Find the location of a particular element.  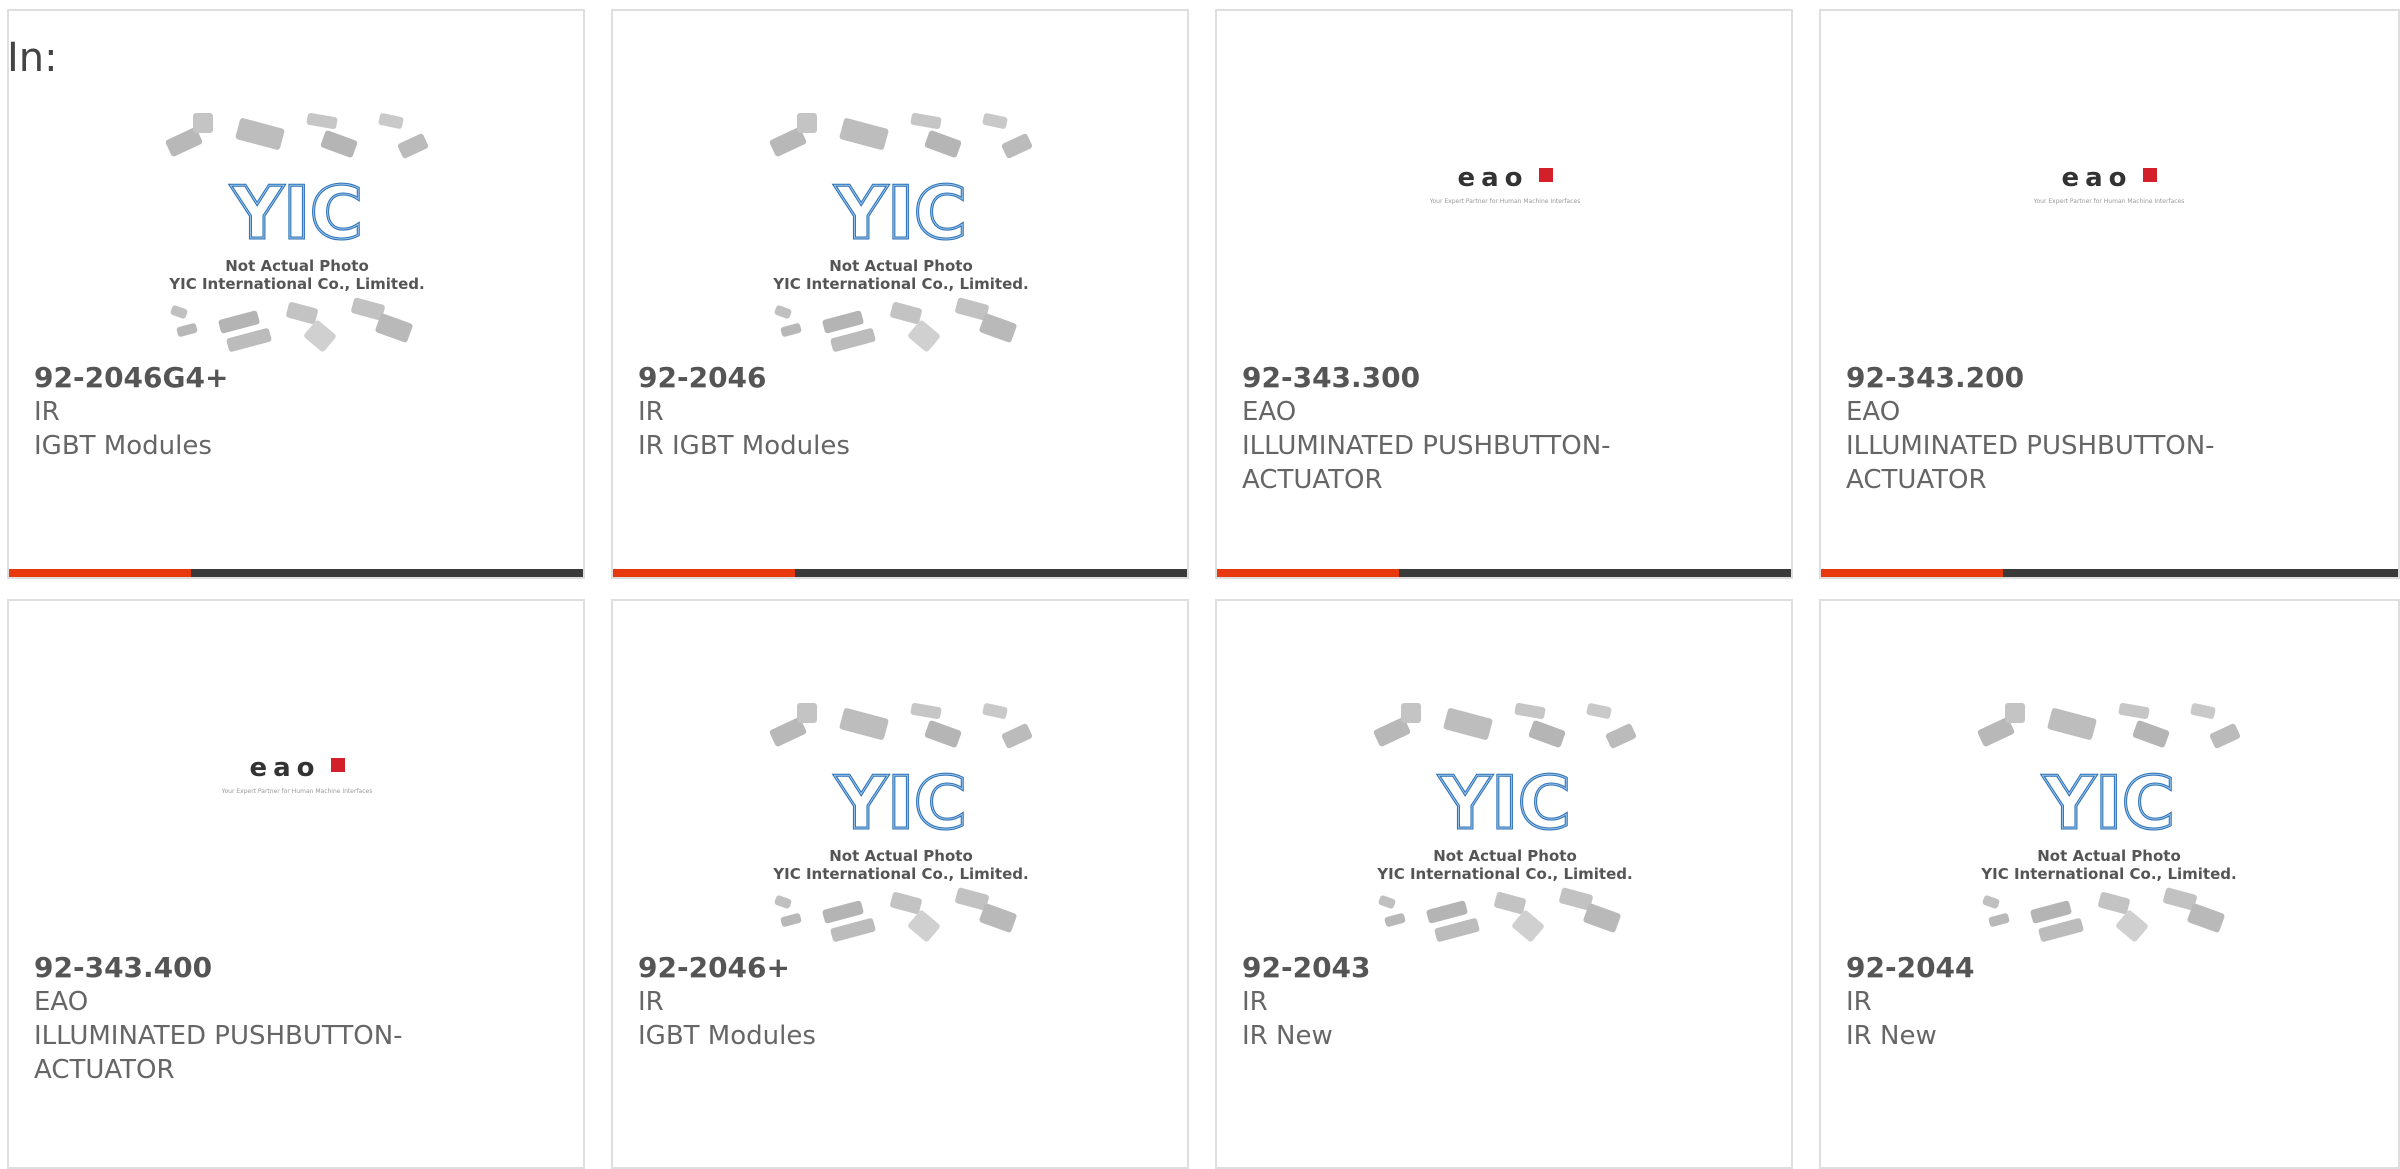

part-number-link: 92-2046G4+ is located at coordinates (298, 378).